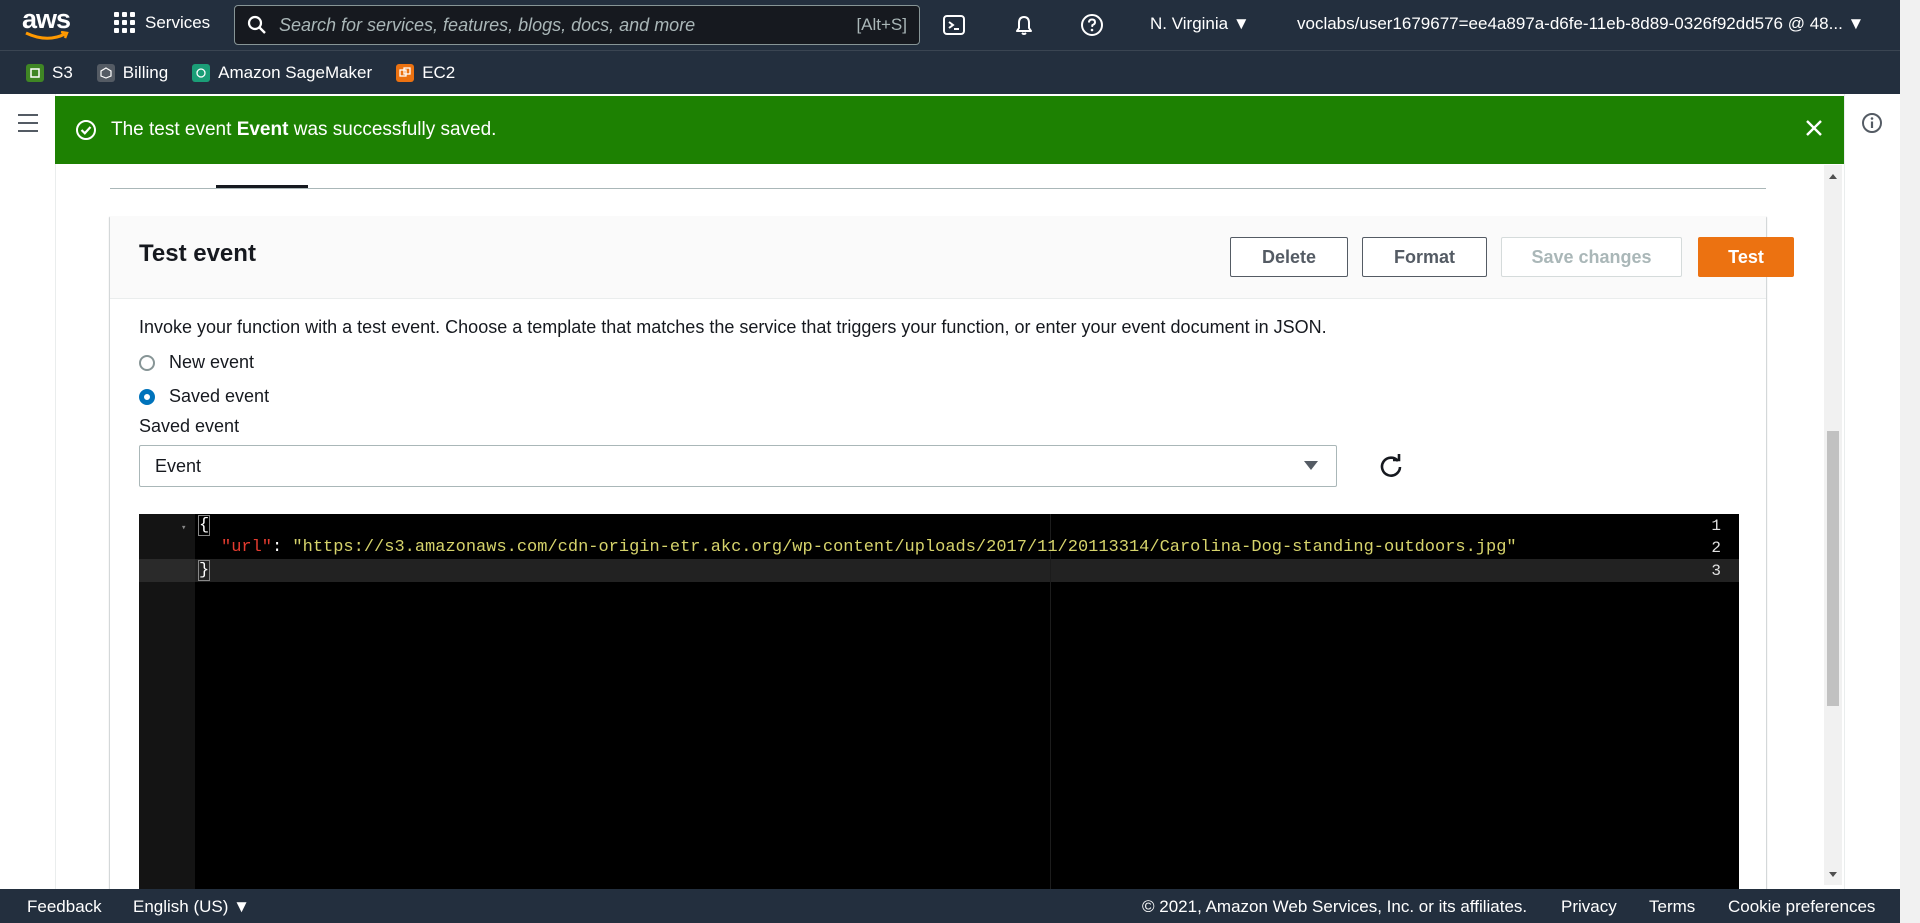  What do you see at coordinates (49, 73) in the screenshot?
I see `favorite-s3: S3` at bounding box center [49, 73].